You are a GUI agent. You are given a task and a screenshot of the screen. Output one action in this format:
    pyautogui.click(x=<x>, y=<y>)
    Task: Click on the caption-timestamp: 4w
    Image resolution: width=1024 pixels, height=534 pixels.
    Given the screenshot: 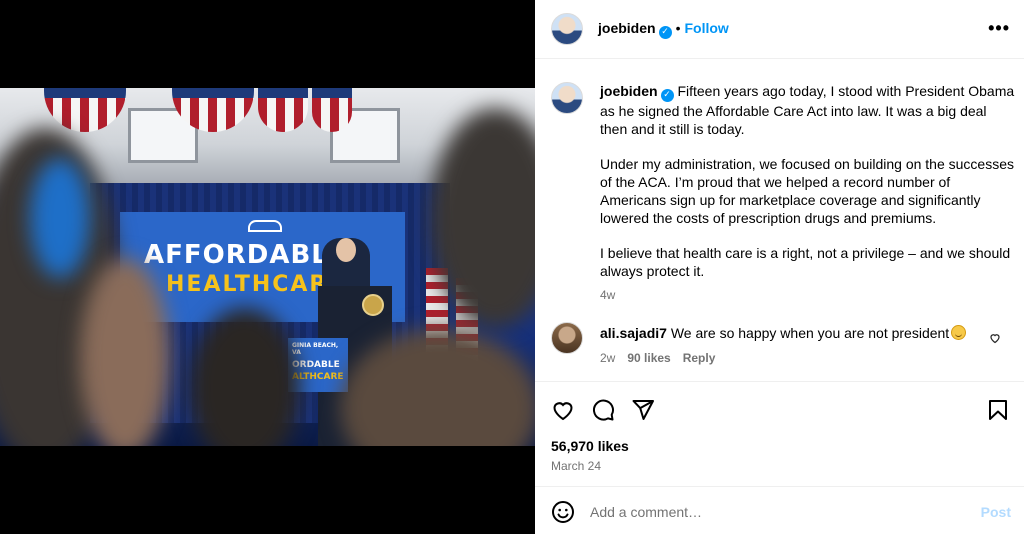 What is the action you would take?
    pyautogui.click(x=808, y=295)
    